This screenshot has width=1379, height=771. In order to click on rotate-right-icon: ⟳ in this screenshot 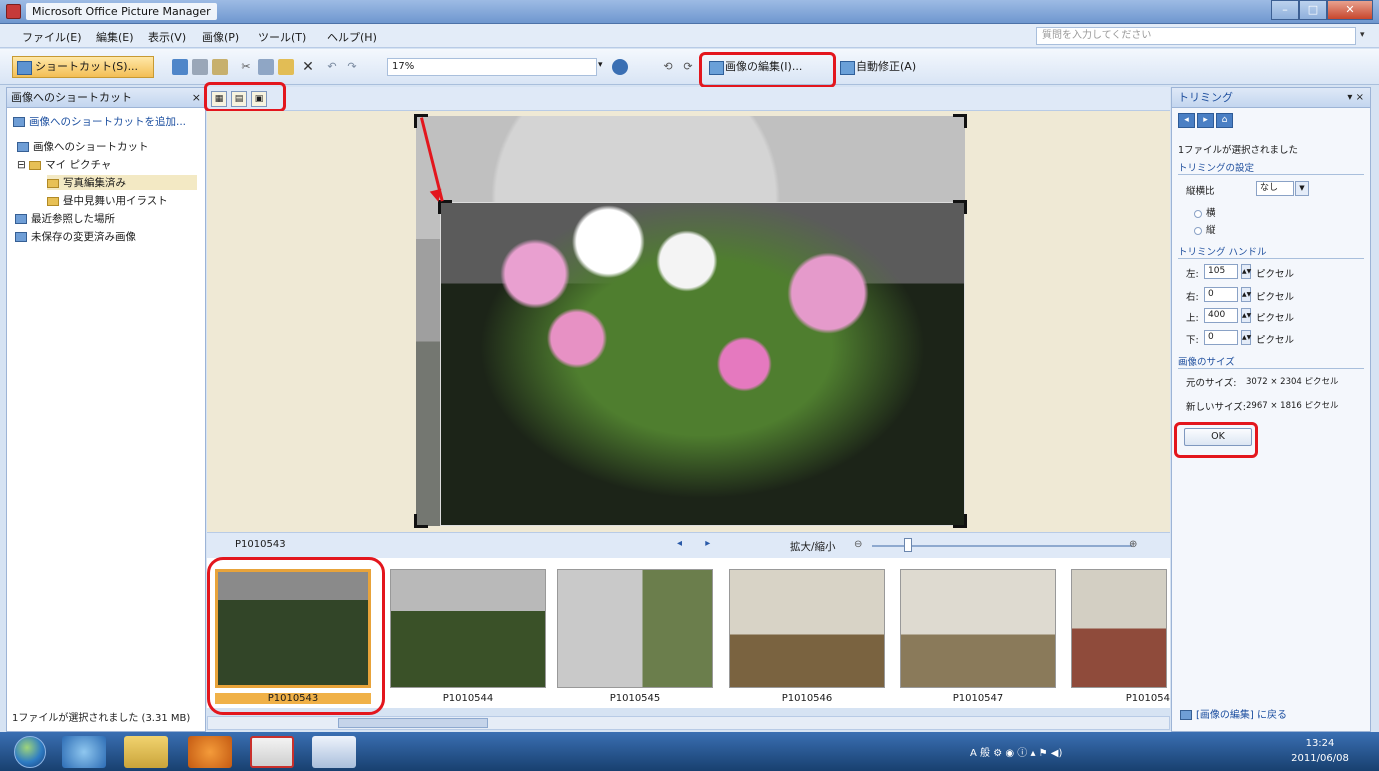, I will do `click(688, 67)`.